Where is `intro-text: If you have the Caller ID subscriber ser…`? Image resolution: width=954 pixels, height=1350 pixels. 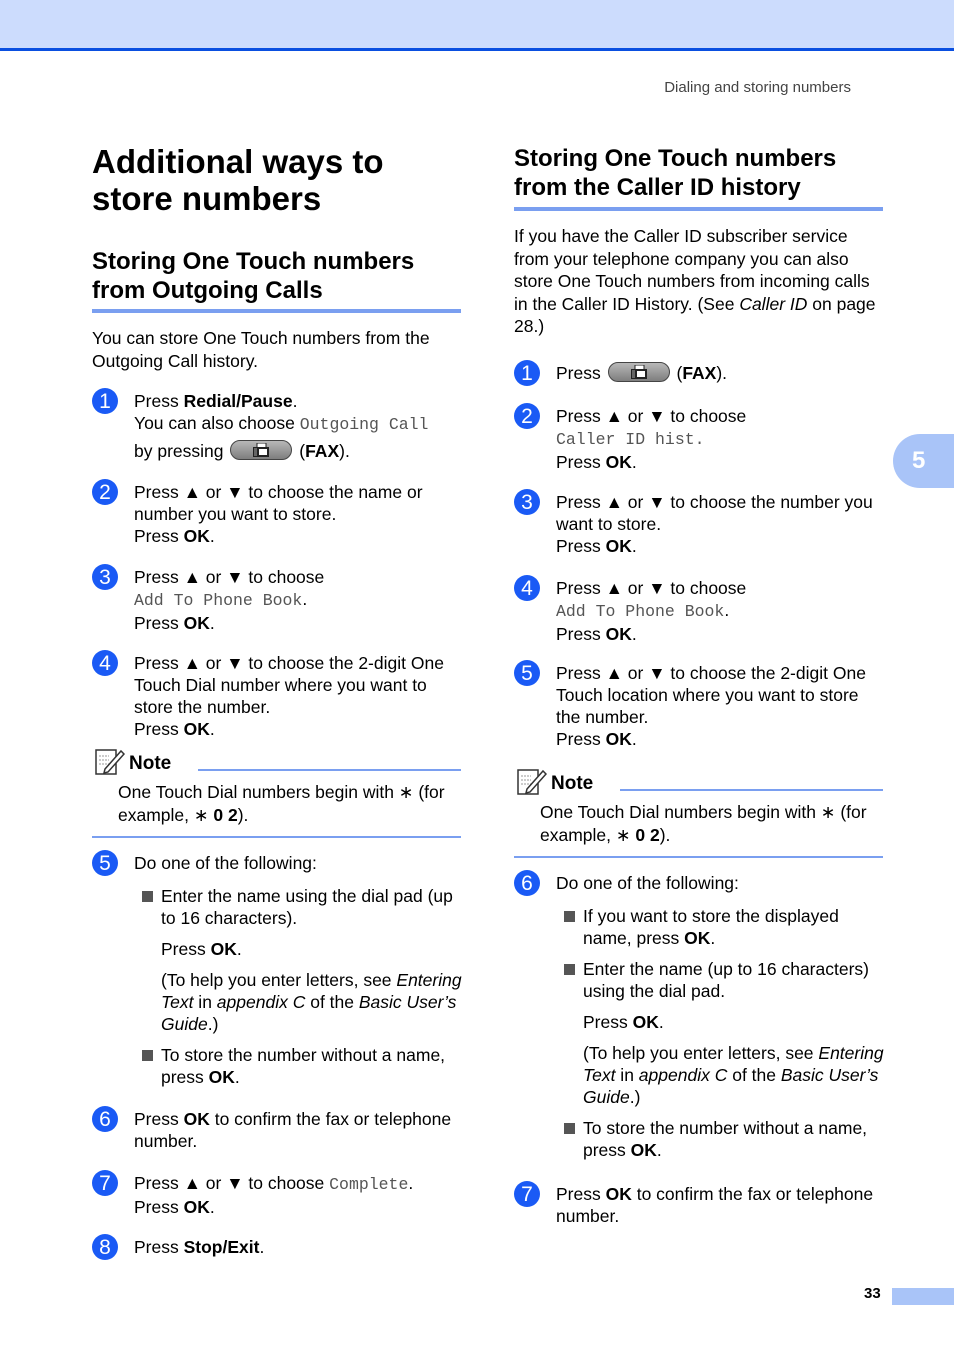
intro-text: If you have the Caller ID subscriber ser… is located at coordinates (695, 281).